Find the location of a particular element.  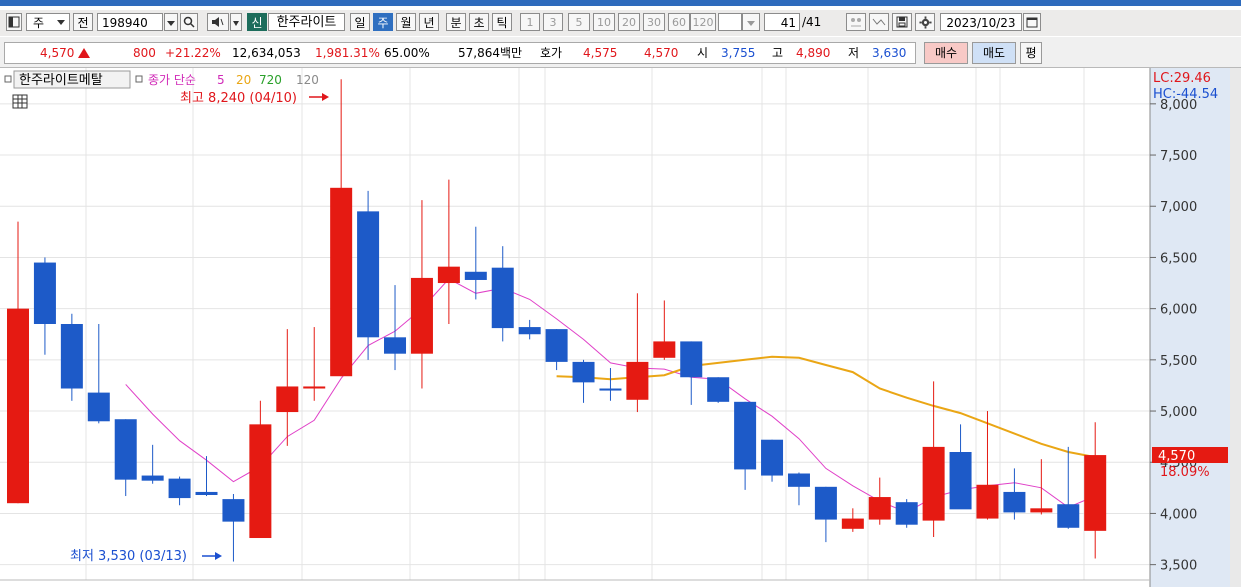

speaker-icon is located at coordinates (218, 22).